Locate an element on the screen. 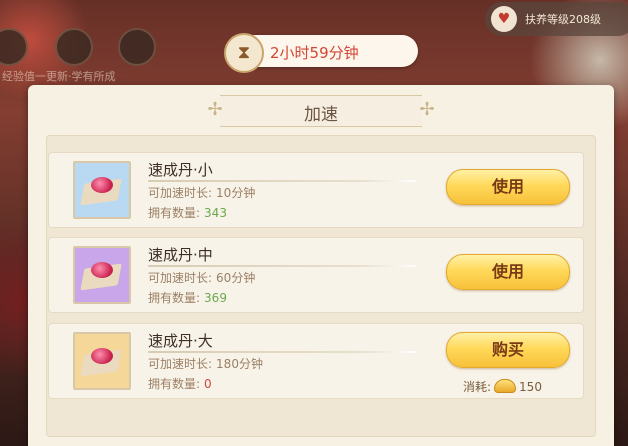  duration-value: 180分钟 is located at coordinates (239, 364).